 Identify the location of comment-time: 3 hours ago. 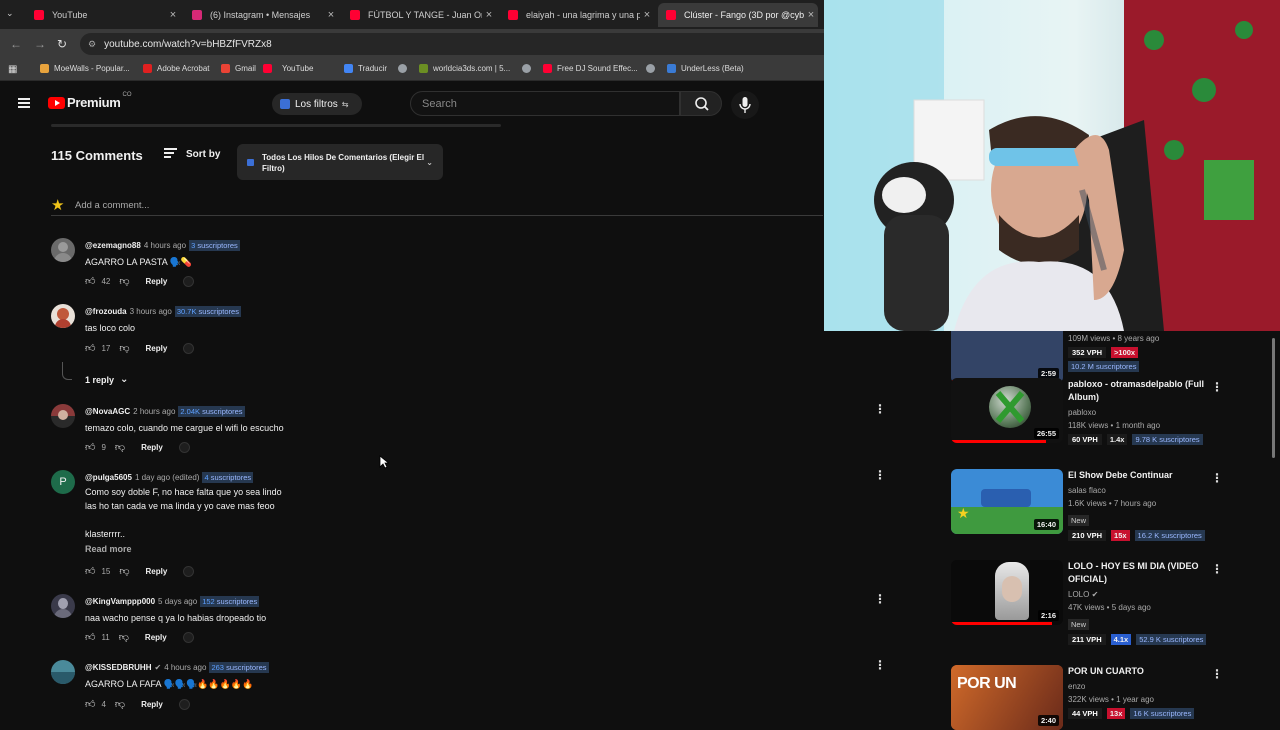
(151, 311).